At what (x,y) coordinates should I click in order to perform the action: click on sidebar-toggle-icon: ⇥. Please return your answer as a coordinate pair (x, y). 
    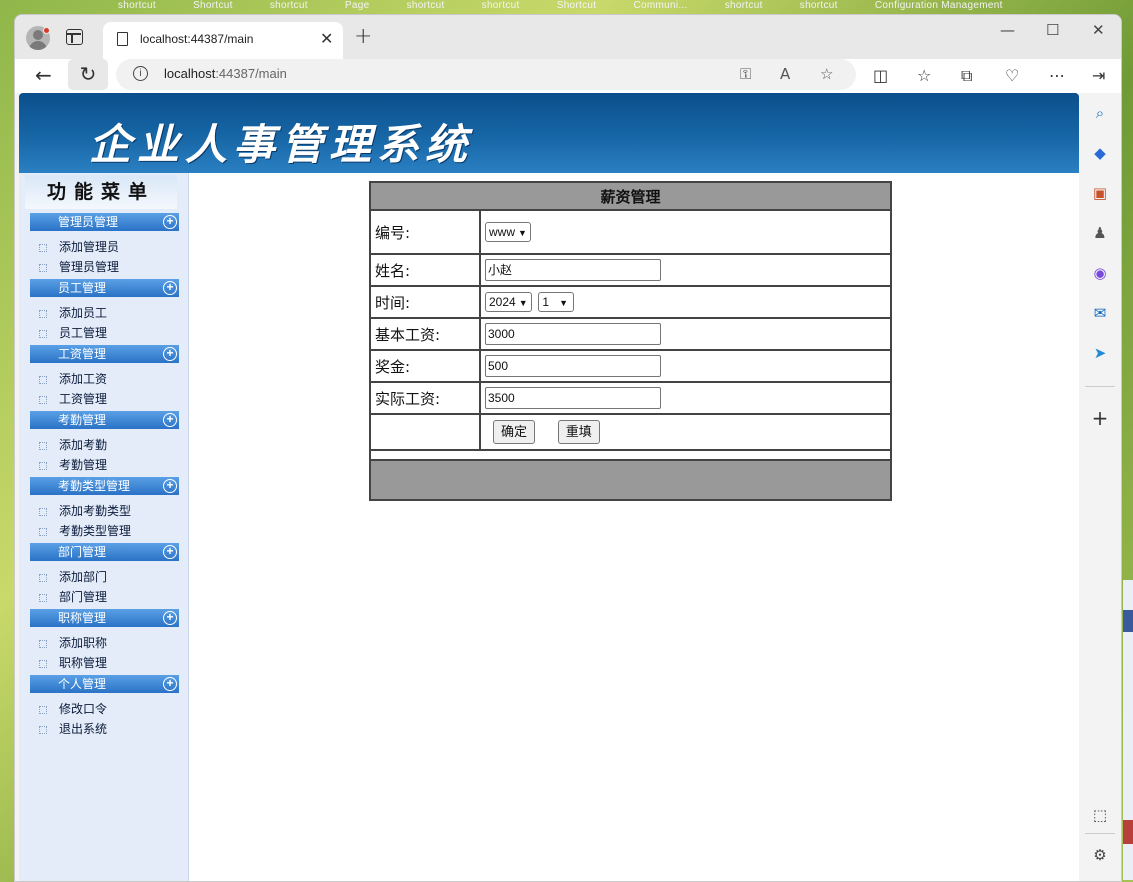
    Looking at the image, I should click on (1098, 75).